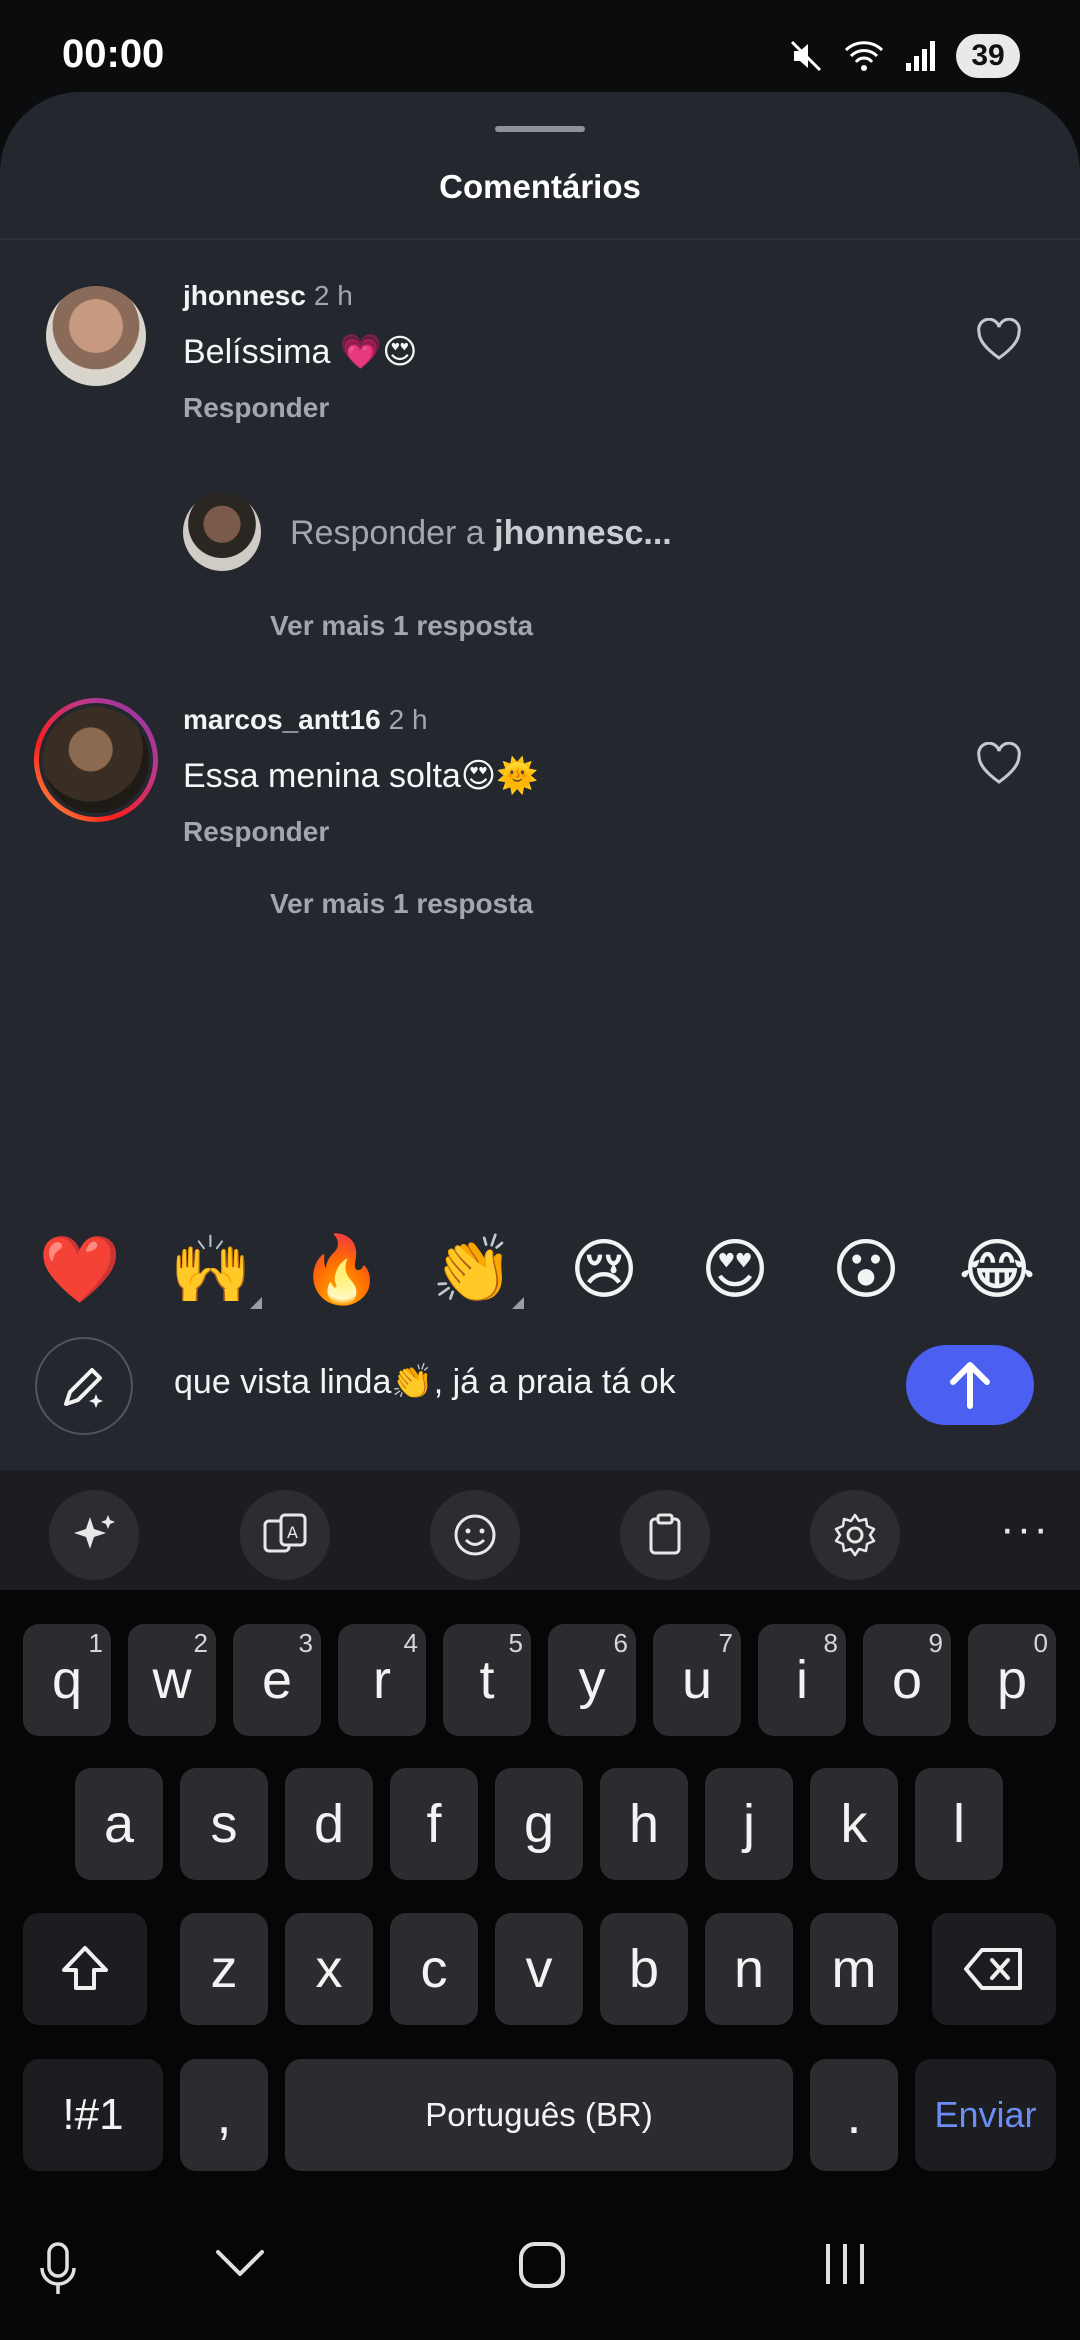 This screenshot has width=1080, height=2340. I want to click on drag-handle, so click(540, 129).